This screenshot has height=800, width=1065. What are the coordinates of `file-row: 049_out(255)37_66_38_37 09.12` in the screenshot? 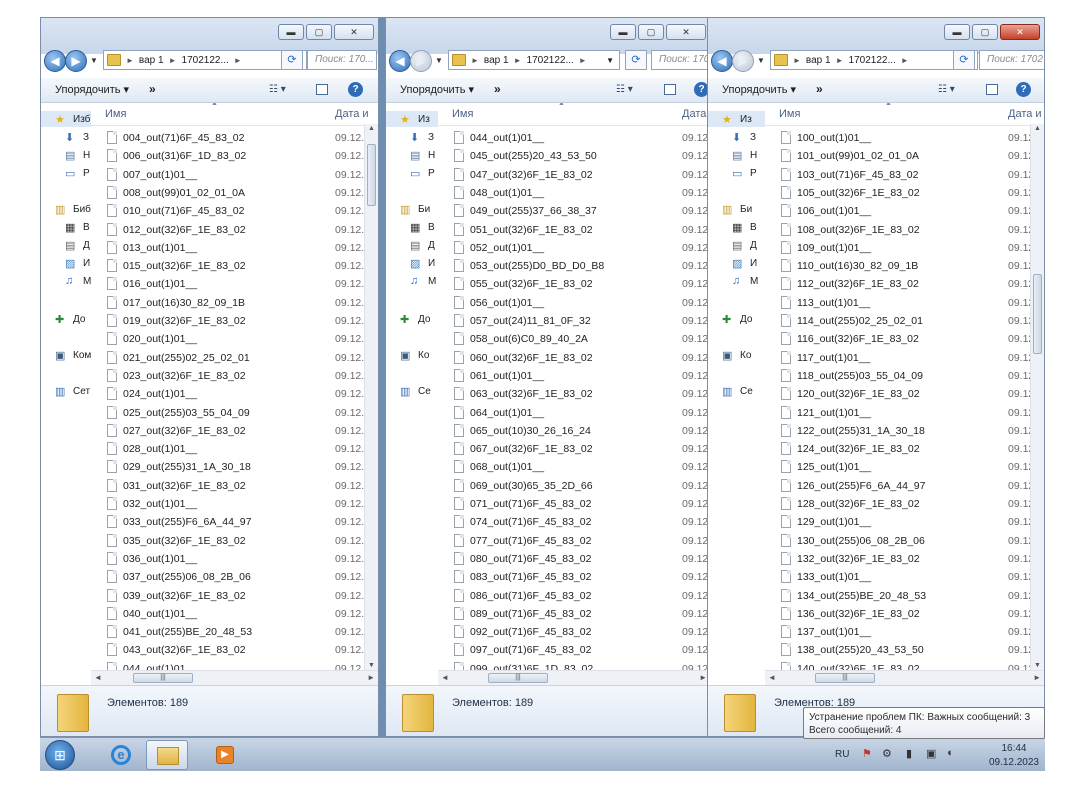 It's located at (574, 212).